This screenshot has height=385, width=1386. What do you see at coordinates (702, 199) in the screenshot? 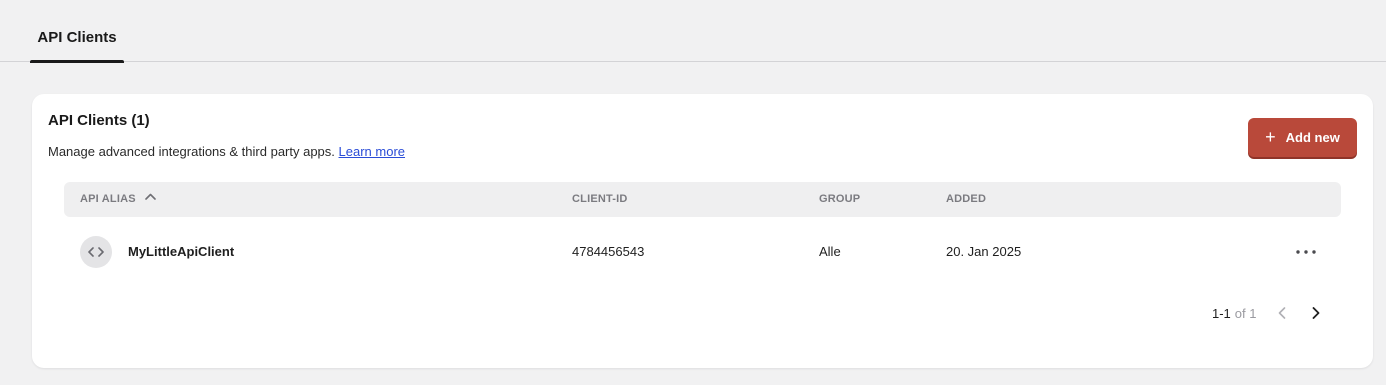
I see `table-header: API ALIAS CLIENT-ID GROUP ADDED` at bounding box center [702, 199].